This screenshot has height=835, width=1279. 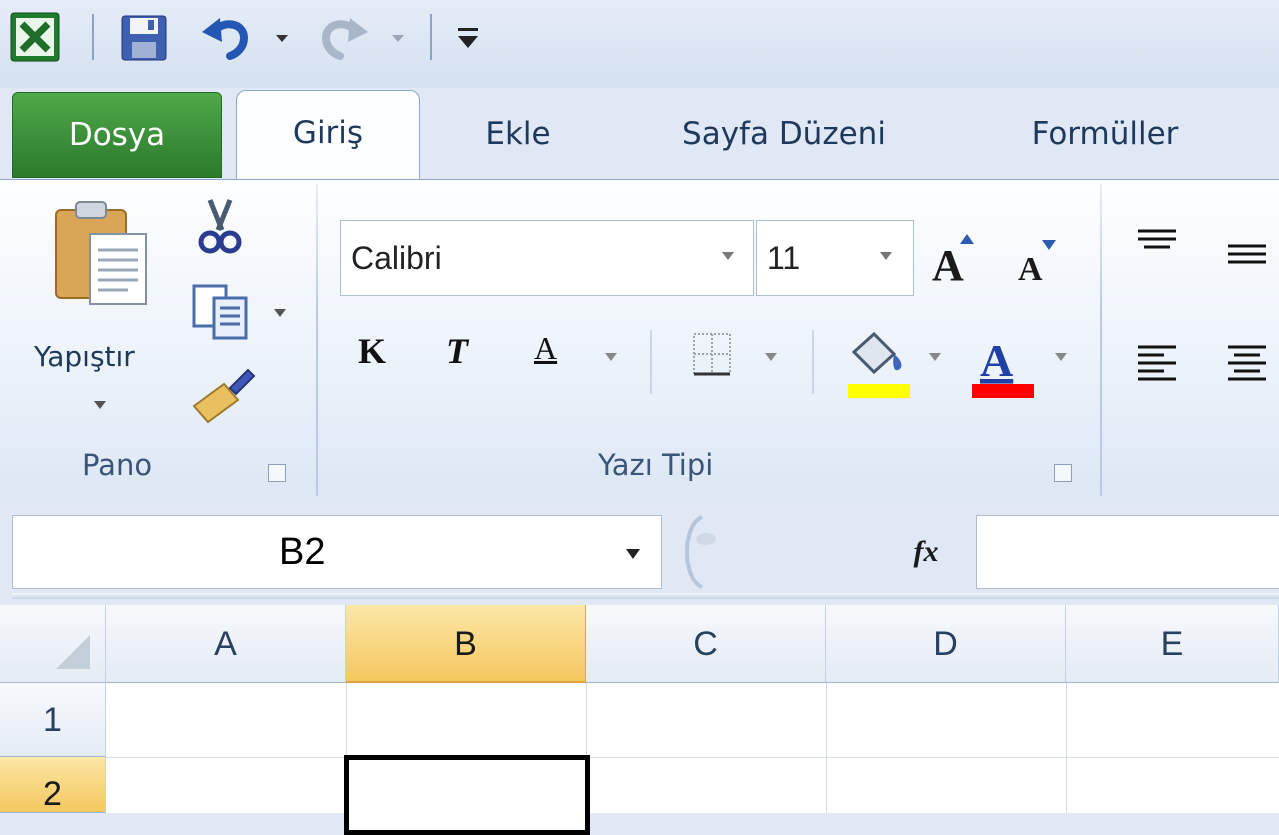 I want to click on group-label-clipboard: Pano, so click(x=117, y=465).